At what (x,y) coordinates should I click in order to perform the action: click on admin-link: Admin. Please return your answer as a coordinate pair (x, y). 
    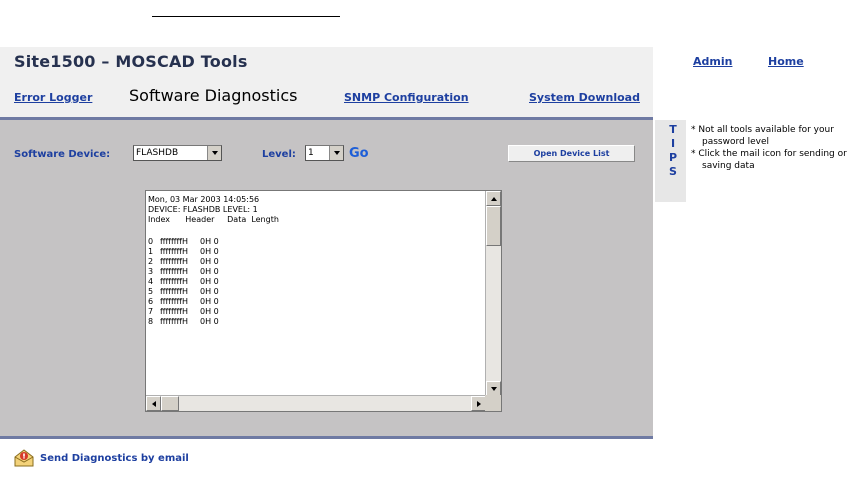
    Looking at the image, I should click on (712, 61).